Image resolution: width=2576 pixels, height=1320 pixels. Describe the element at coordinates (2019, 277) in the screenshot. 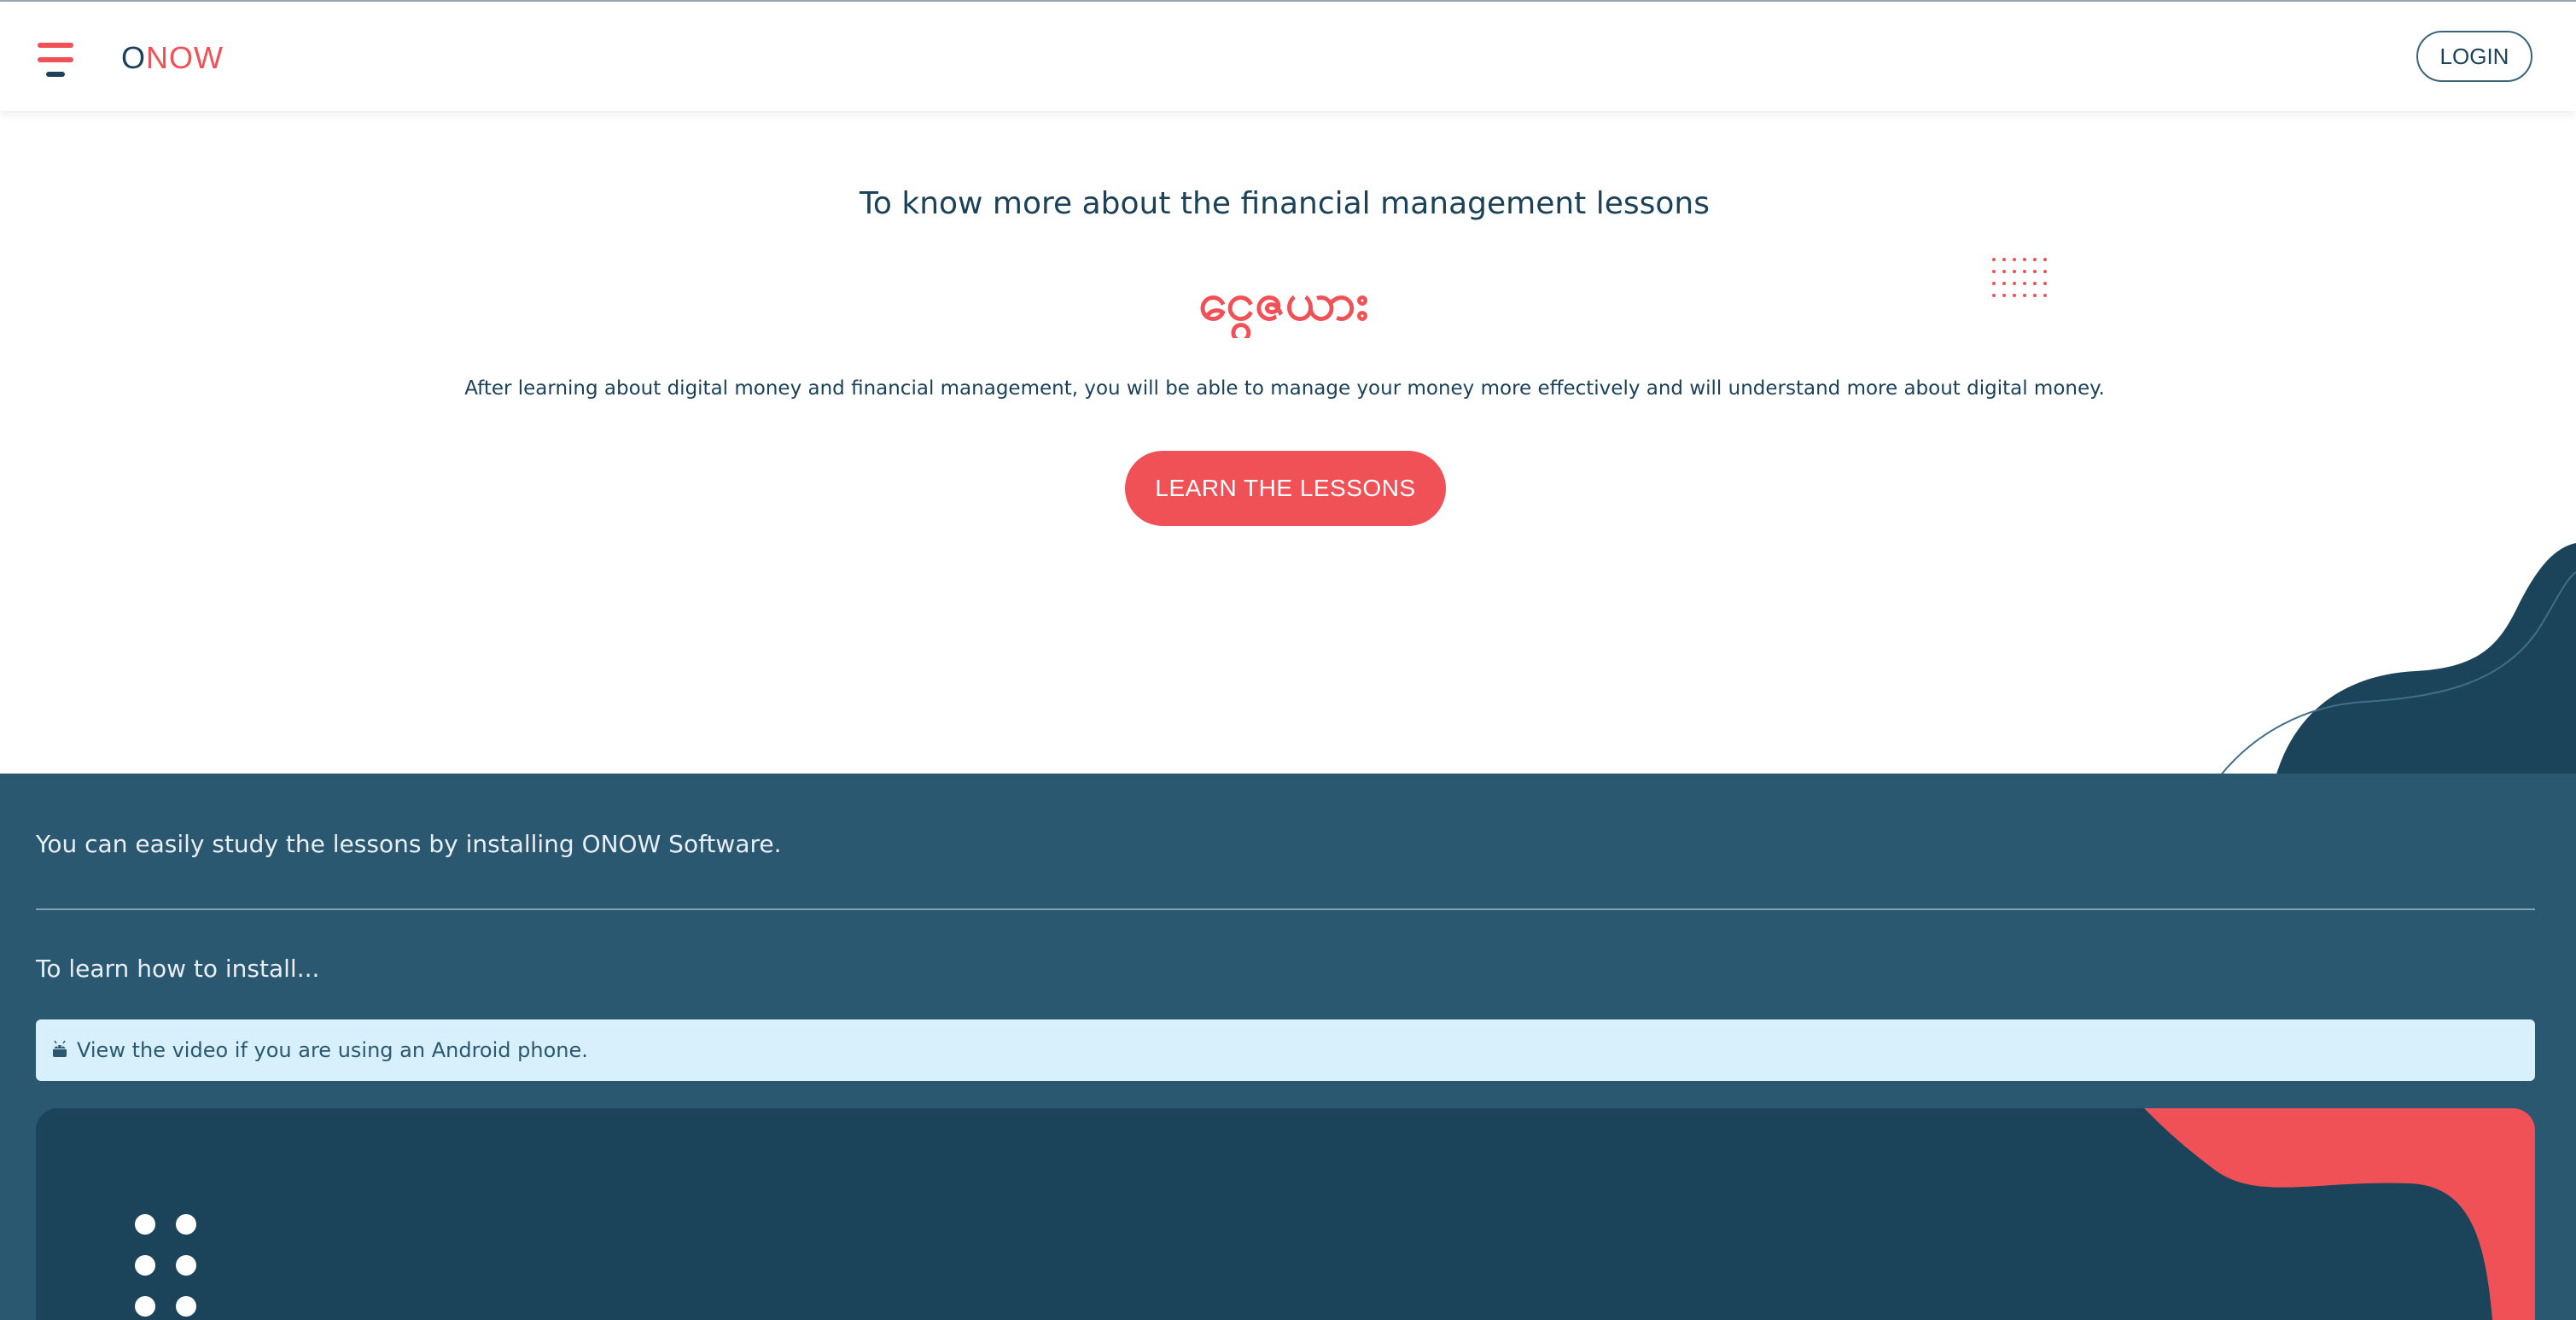

I see `decorative-dot-grid` at that location.